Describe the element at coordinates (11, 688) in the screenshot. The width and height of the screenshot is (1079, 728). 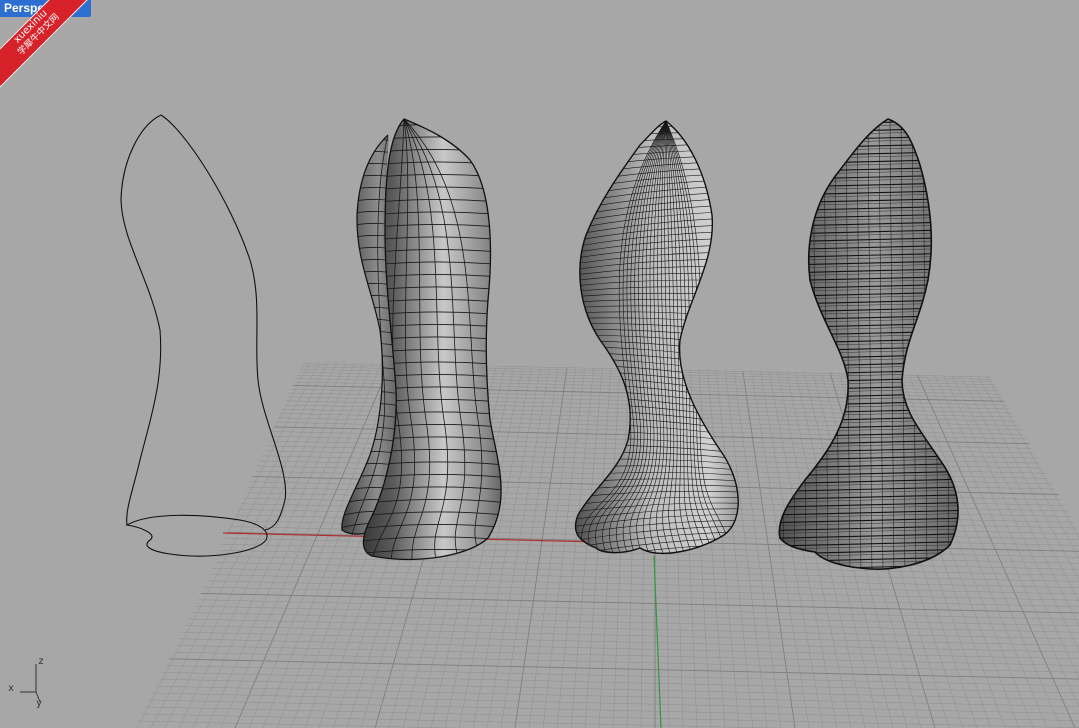
I see `axis-x-label: x` at that location.